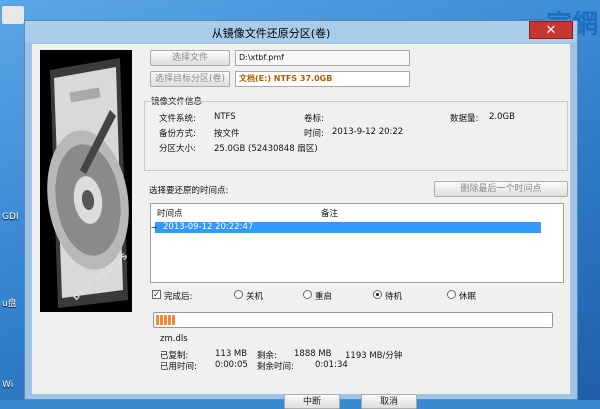 The height and width of the screenshot is (409, 600). Describe the element at coordinates (468, 297) in the screenshot. I see `radio-hibernate-label: 休眠` at that location.